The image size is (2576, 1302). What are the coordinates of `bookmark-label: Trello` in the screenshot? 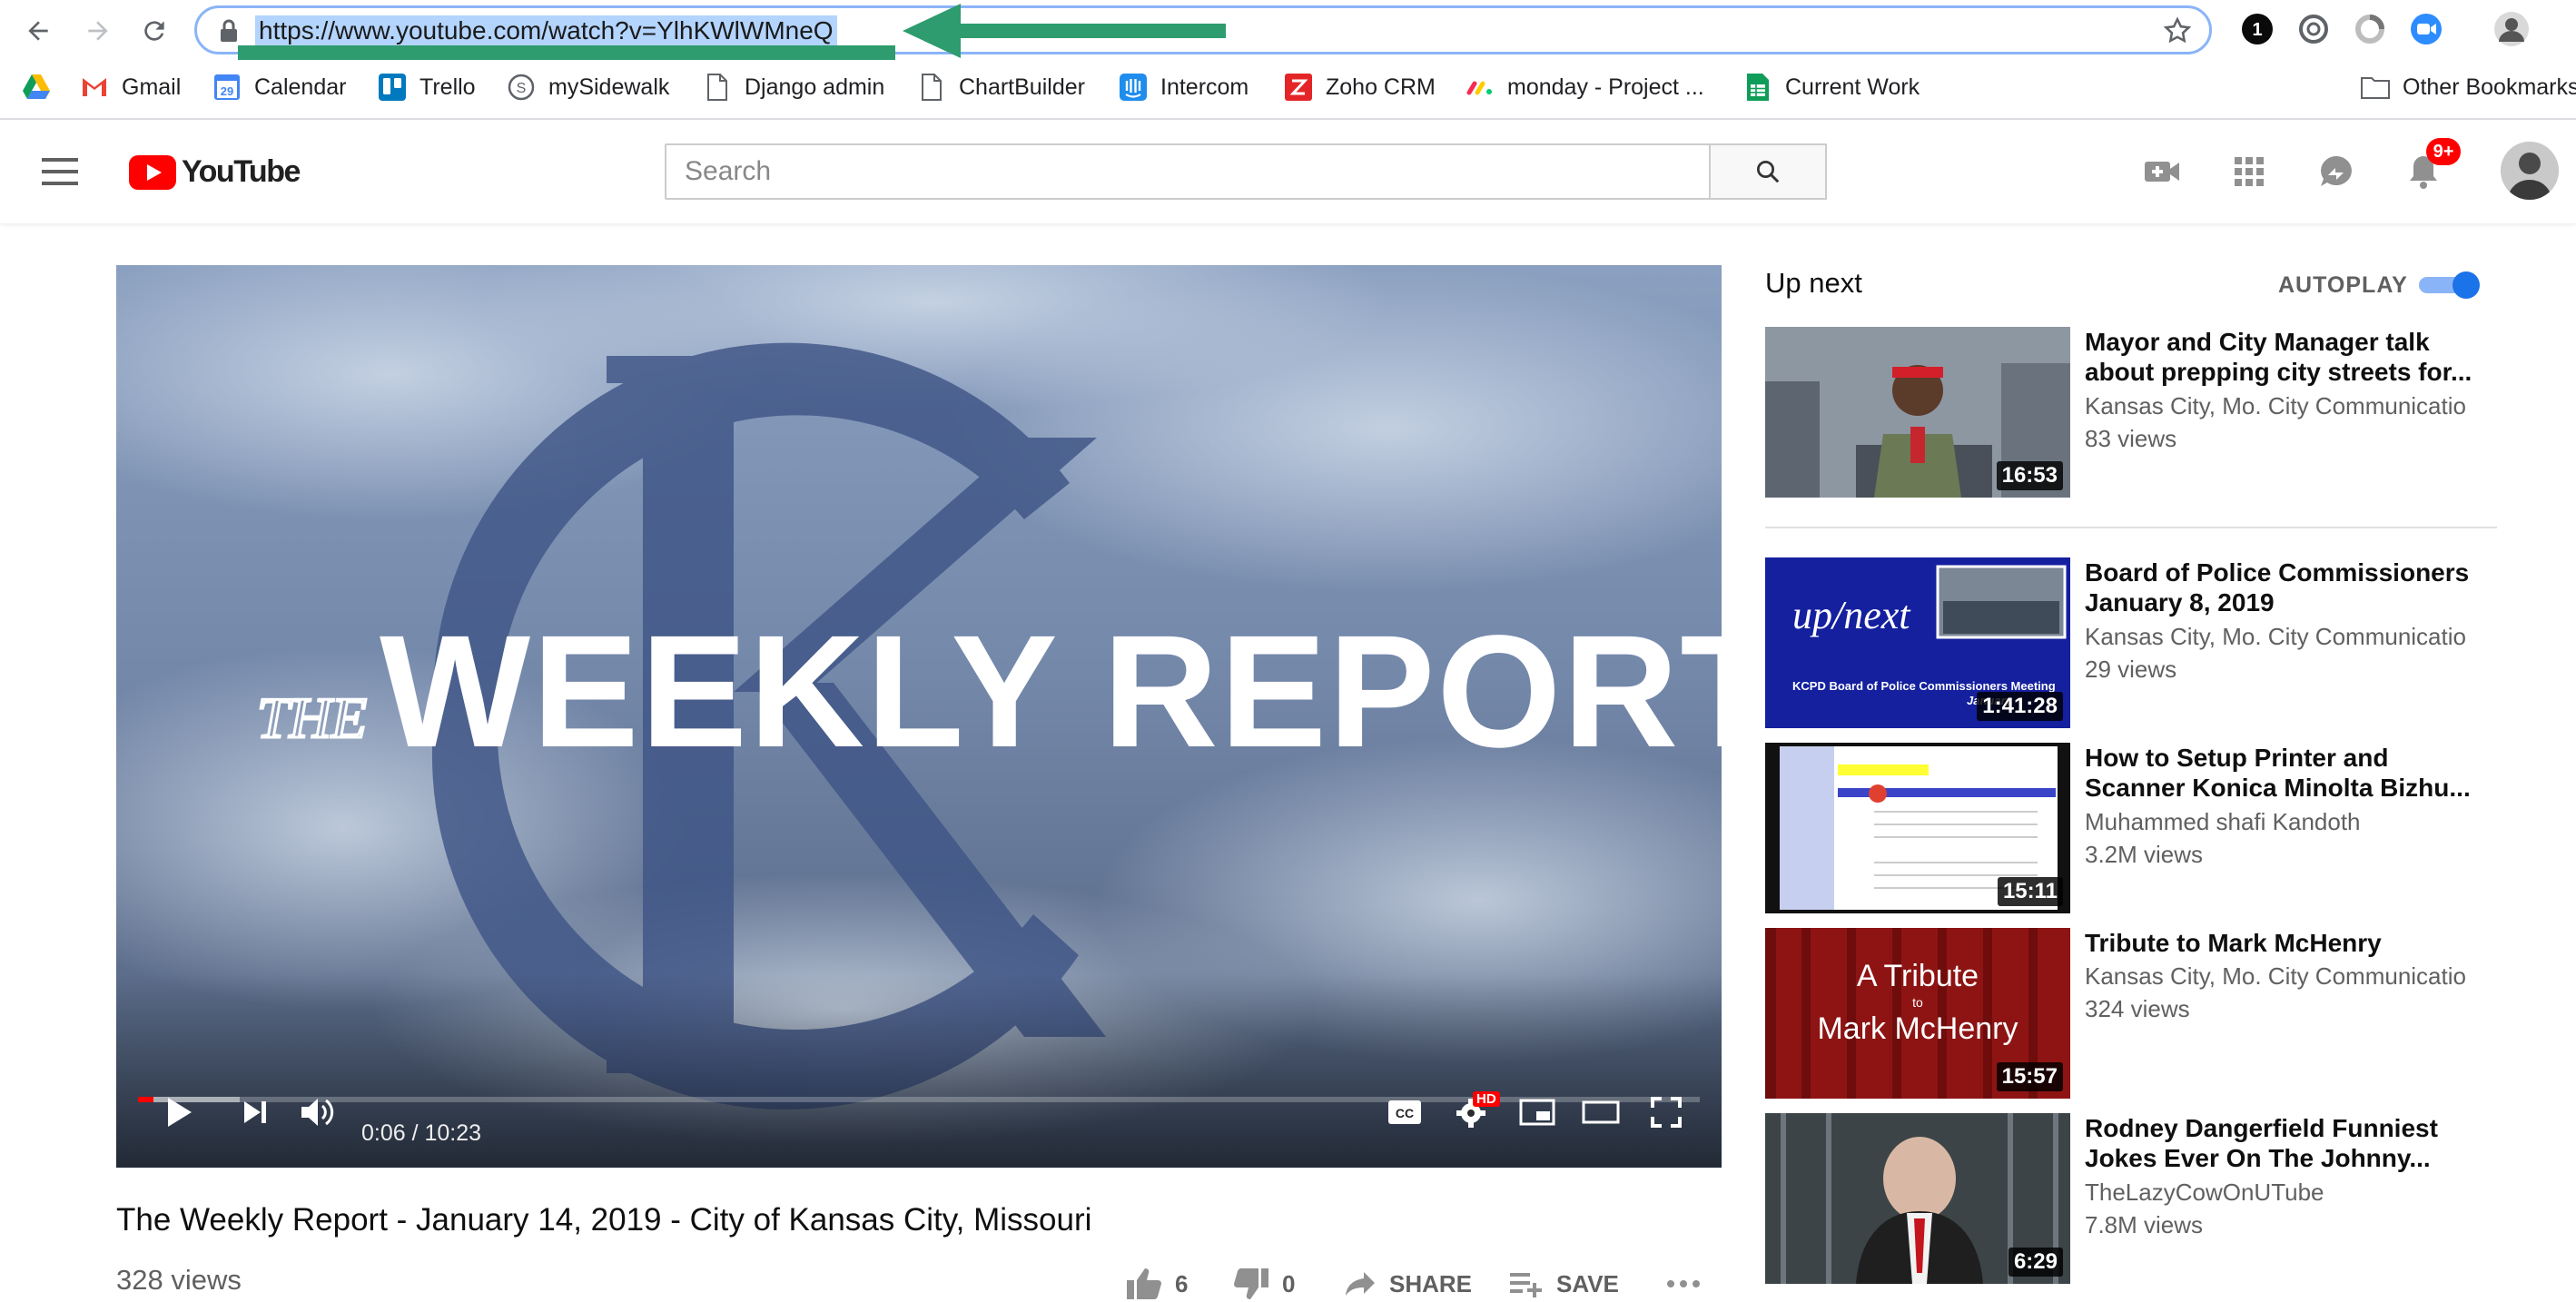 It's located at (447, 87).